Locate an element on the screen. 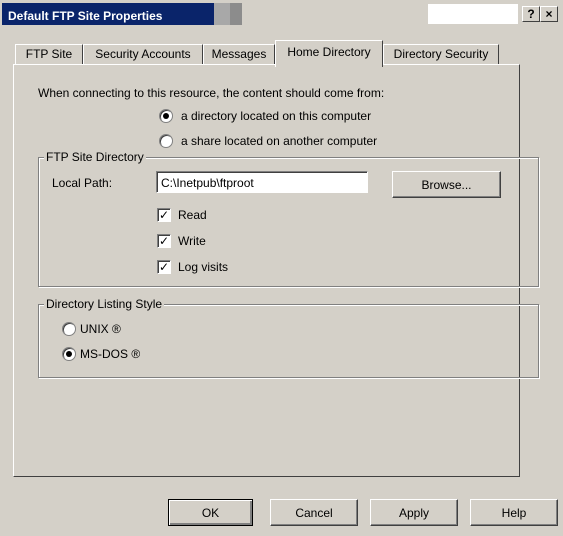 The width and height of the screenshot is (563, 536). radio-local-directory is located at coordinates (166, 116).